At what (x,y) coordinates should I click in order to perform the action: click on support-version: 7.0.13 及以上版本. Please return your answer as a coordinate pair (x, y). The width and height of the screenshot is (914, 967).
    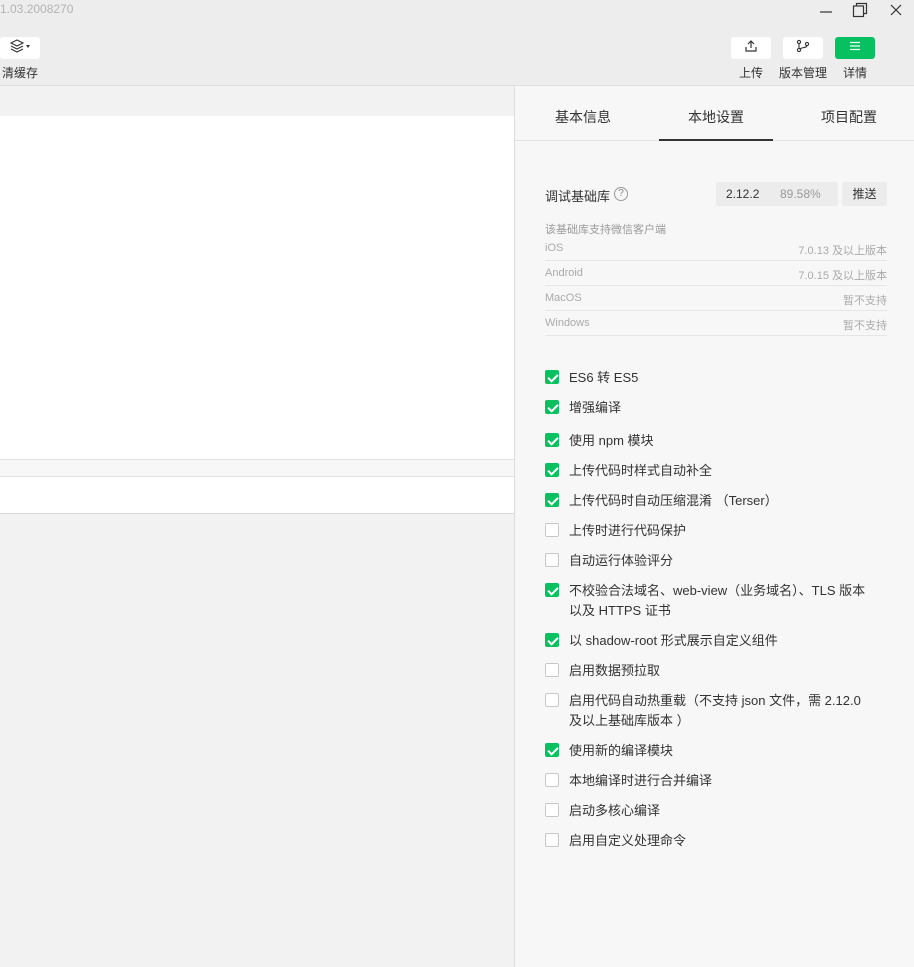
    Looking at the image, I should click on (842, 251).